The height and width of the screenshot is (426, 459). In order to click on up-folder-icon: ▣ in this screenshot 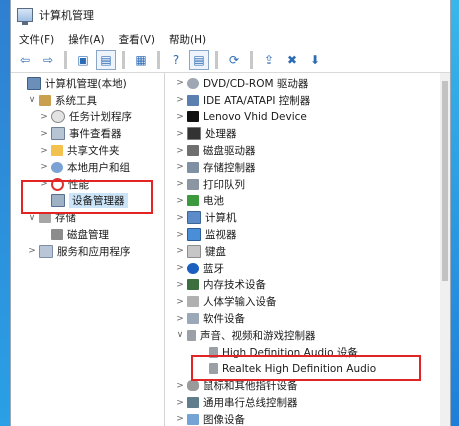, I will do `click(83, 60)`.